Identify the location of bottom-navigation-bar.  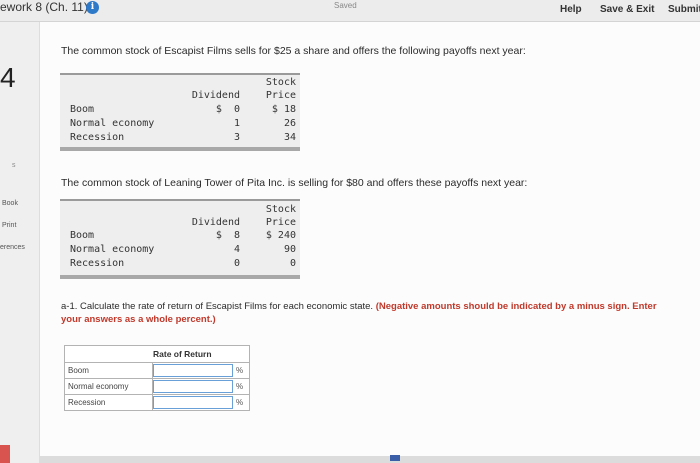
(370, 459).